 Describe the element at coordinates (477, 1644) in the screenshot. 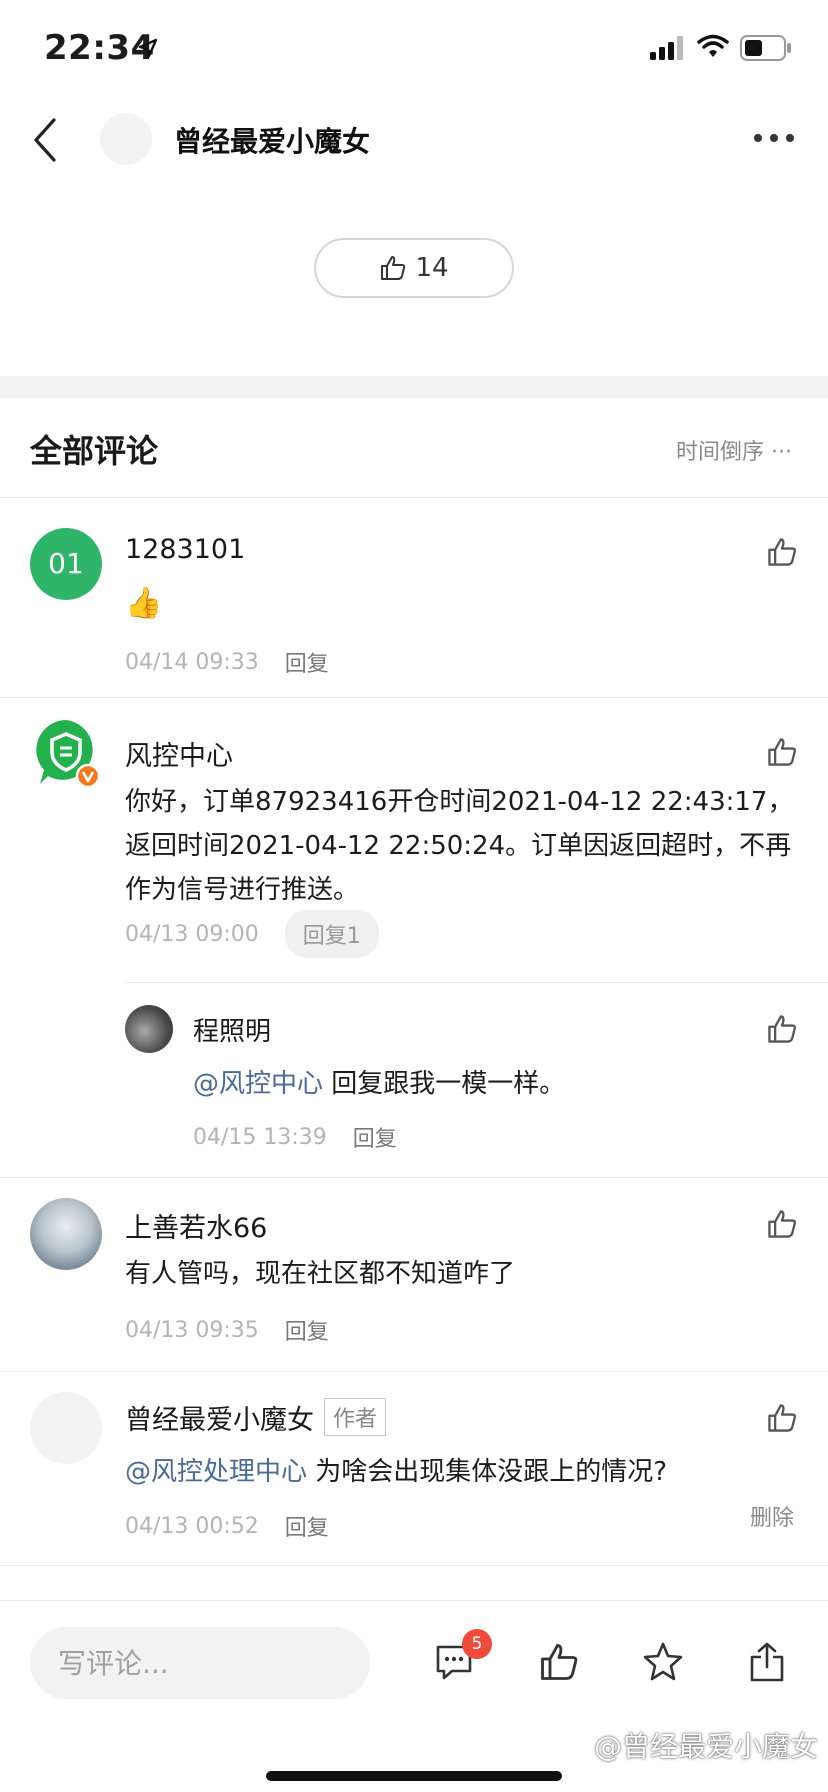

I see `comment-count-badge: 5` at that location.